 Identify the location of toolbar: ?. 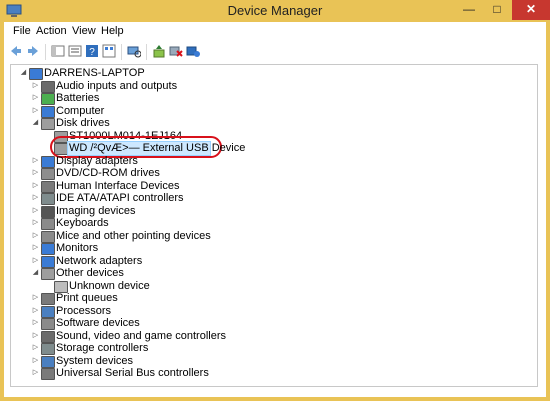
(275, 52).